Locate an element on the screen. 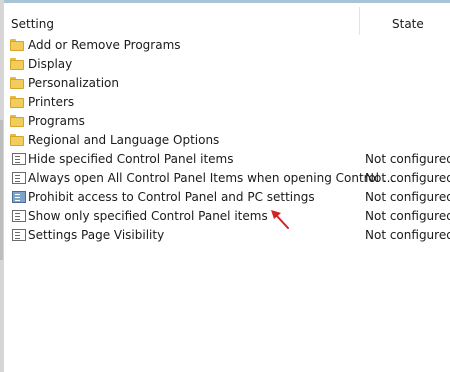  list-item-folder: Regional and Language Options is located at coordinates (227, 140).